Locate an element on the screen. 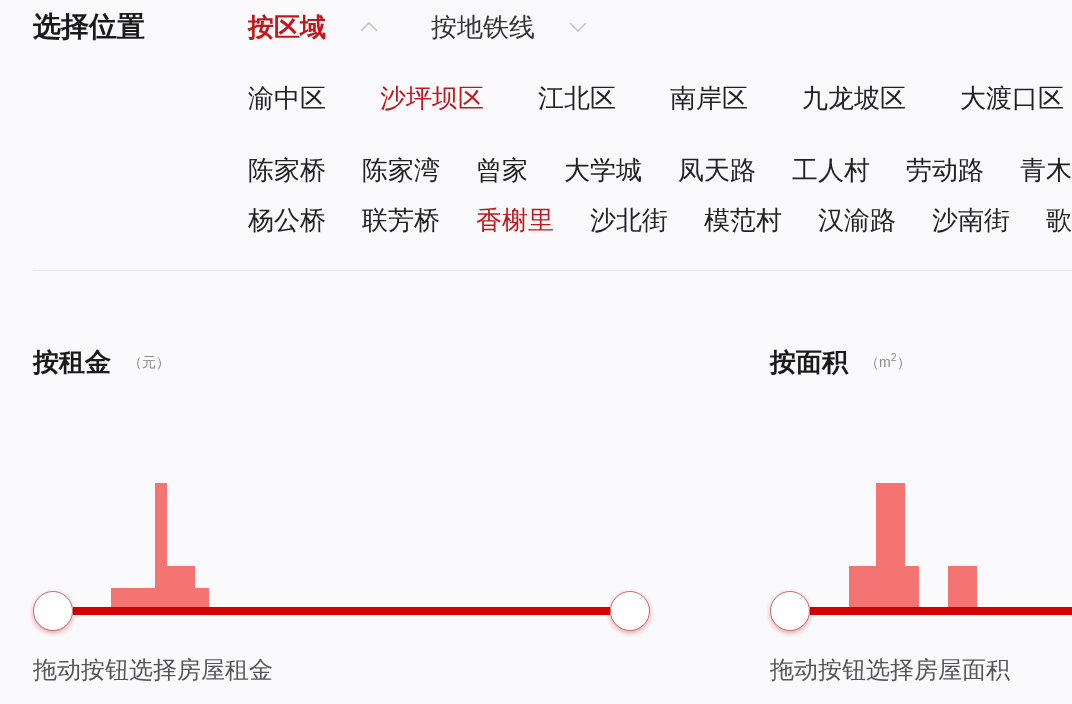 Image resolution: width=1072 pixels, height=704 pixels. neighborhood-item: 沙北街 is located at coordinates (629, 220).